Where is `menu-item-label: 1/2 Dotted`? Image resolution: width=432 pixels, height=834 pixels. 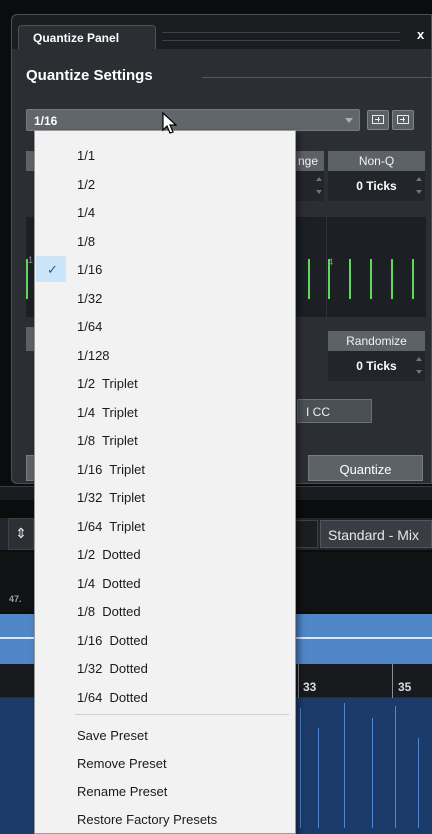
menu-item-label: 1/2 Dotted is located at coordinates (109, 554).